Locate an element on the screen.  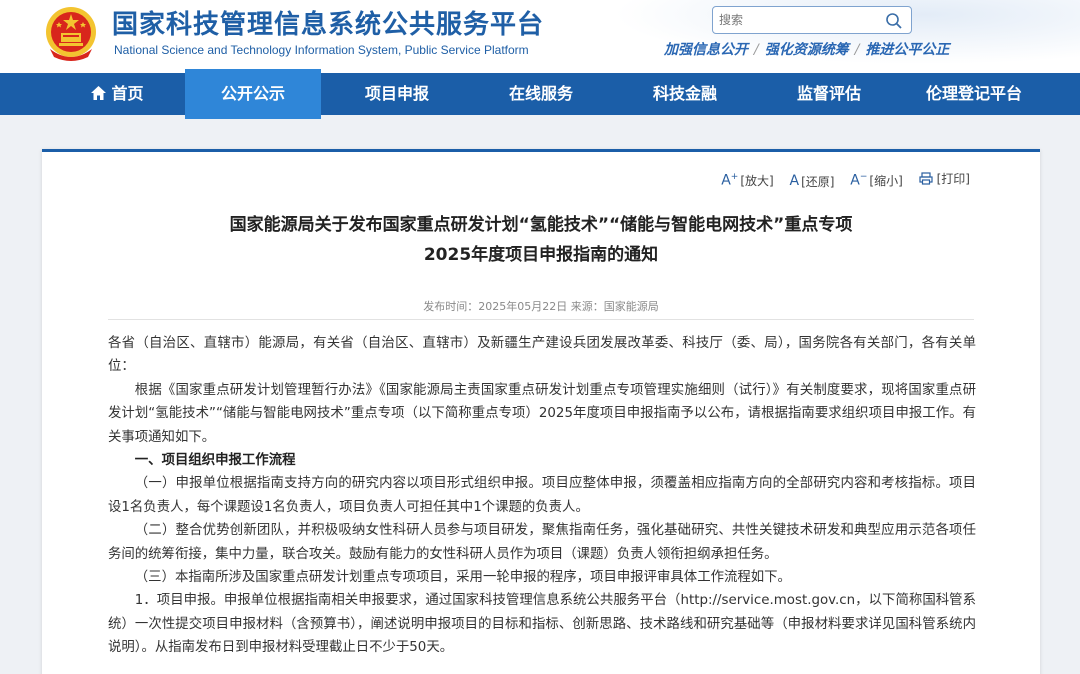
nav-label: 在线服务 is located at coordinates (540, 93).